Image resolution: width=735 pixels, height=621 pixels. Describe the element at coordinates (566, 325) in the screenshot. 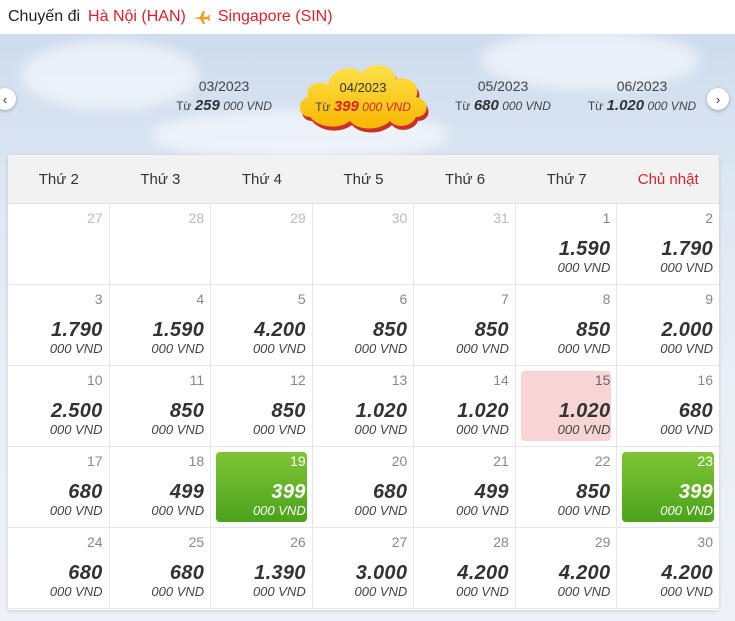

I see `calendar-day: 8 850 000 VND` at that location.